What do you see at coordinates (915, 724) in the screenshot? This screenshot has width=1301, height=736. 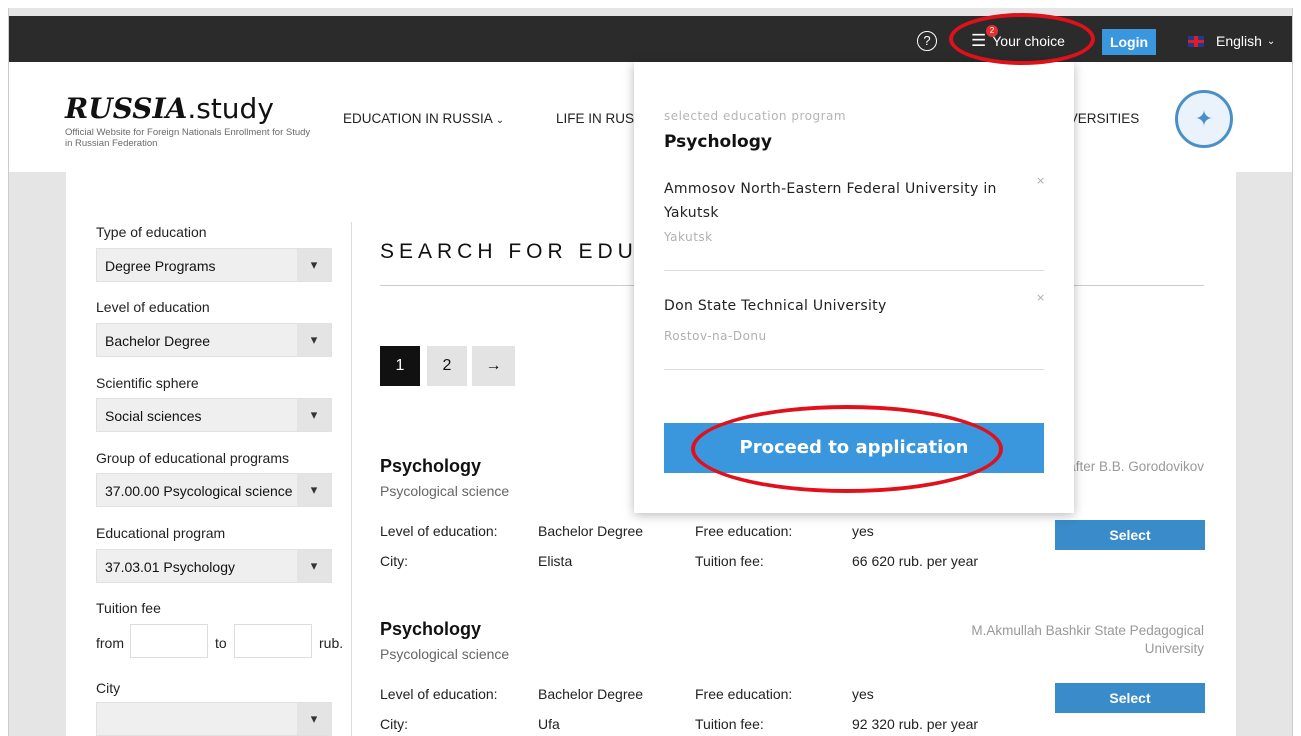 I see `fee-value: 92 320 rub. per year` at bounding box center [915, 724].